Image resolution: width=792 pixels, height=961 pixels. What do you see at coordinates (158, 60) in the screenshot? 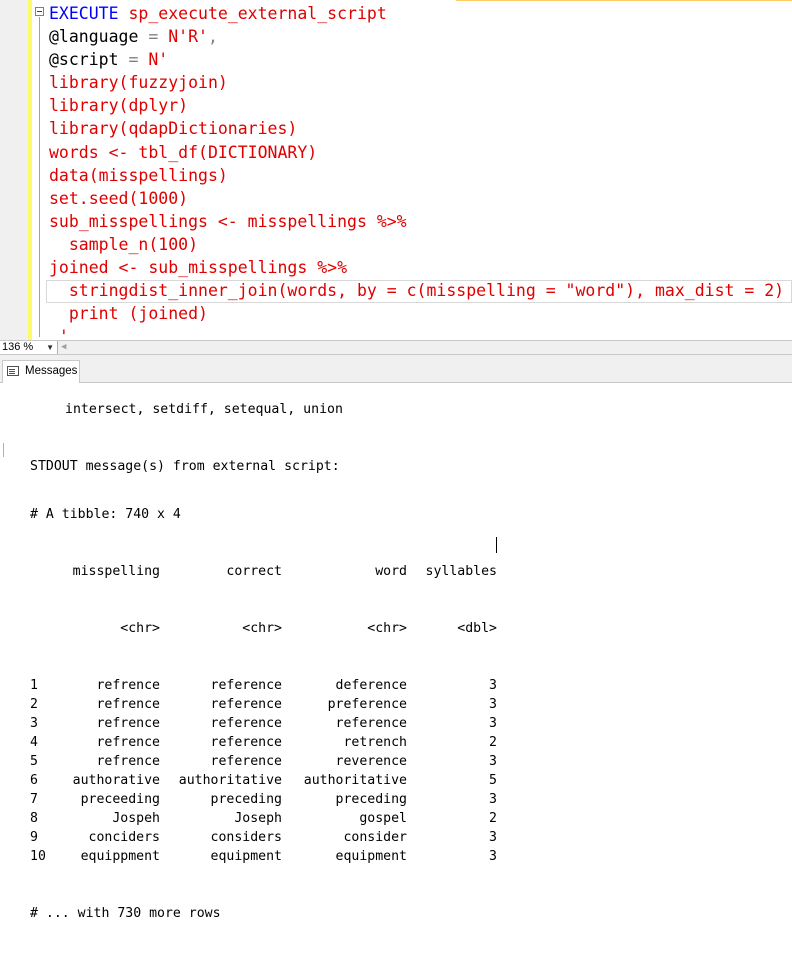
I see `code-token: N'` at bounding box center [158, 60].